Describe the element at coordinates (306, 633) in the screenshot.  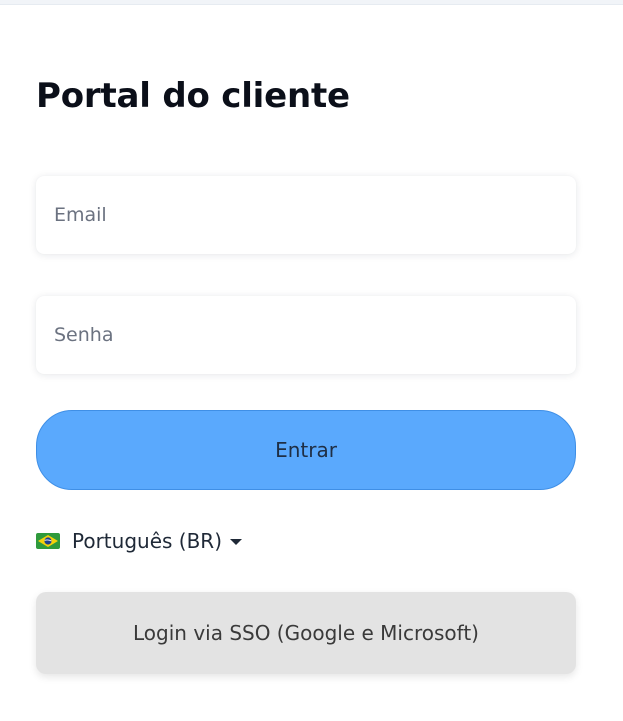
I see `sso-login-button: Login via SSO (Google e Microsoft)` at that location.